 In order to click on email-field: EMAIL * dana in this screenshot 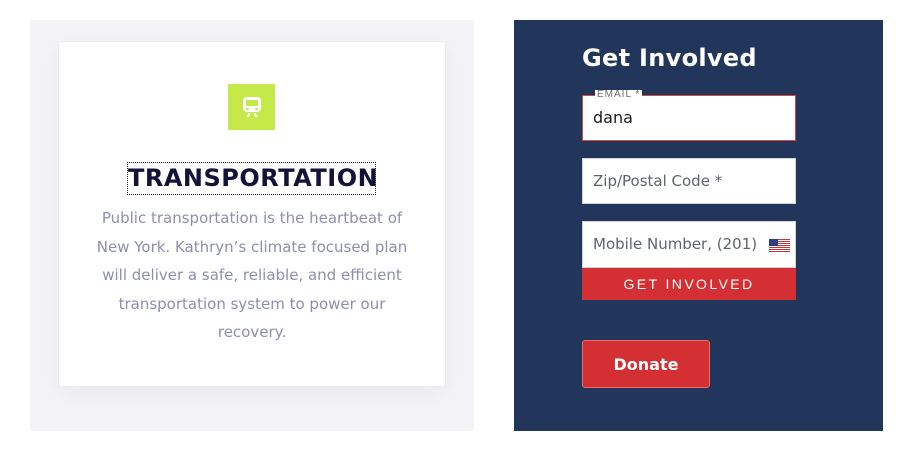, I will do `click(689, 115)`.